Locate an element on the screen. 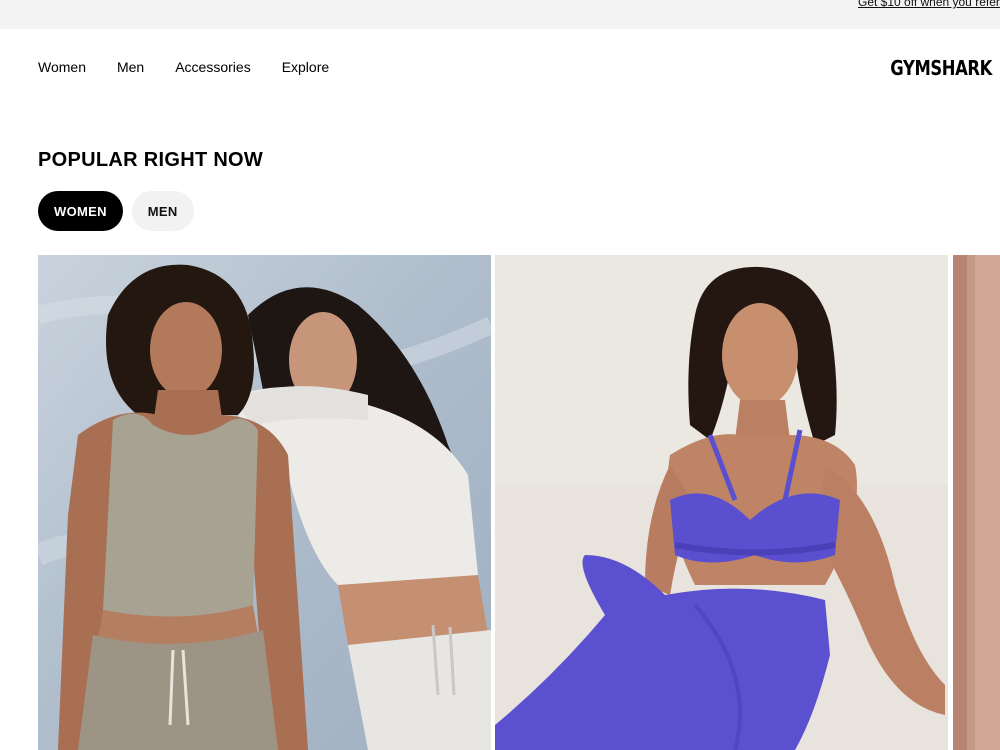 The image size is (1000, 750). referral-promo-link: Get $10 off when you refer is located at coordinates (929, 5).